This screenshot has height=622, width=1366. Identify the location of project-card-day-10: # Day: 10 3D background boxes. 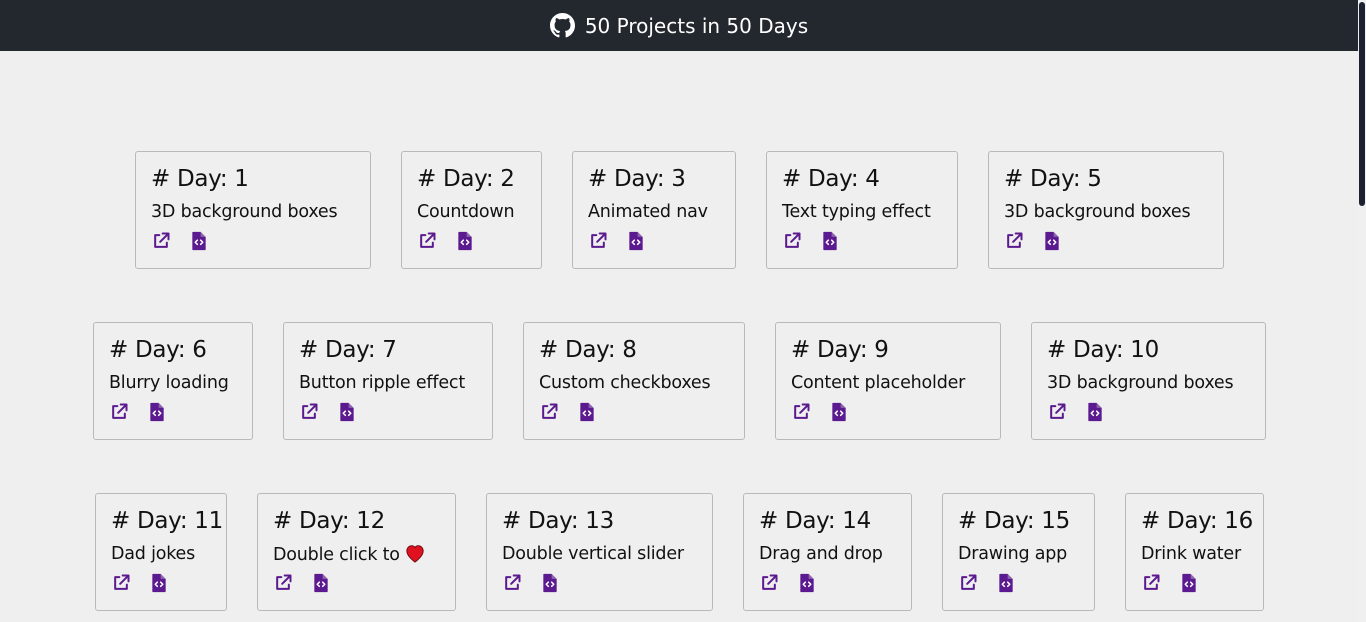
(1148, 381).